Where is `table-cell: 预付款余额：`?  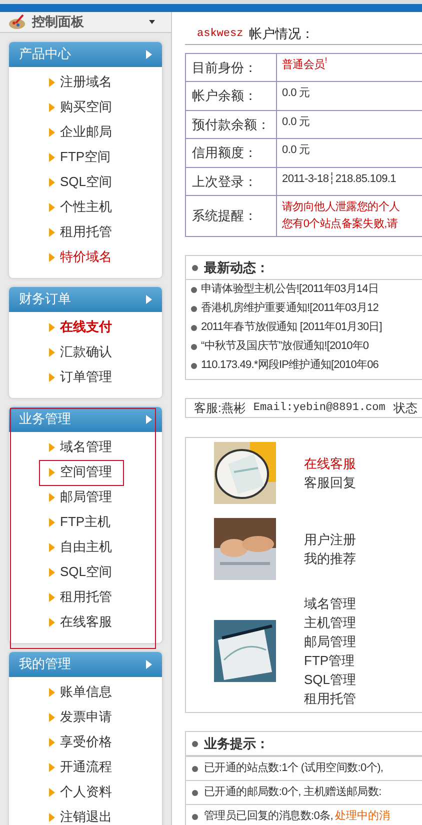
table-cell: 预付款余额： is located at coordinates (231, 124).